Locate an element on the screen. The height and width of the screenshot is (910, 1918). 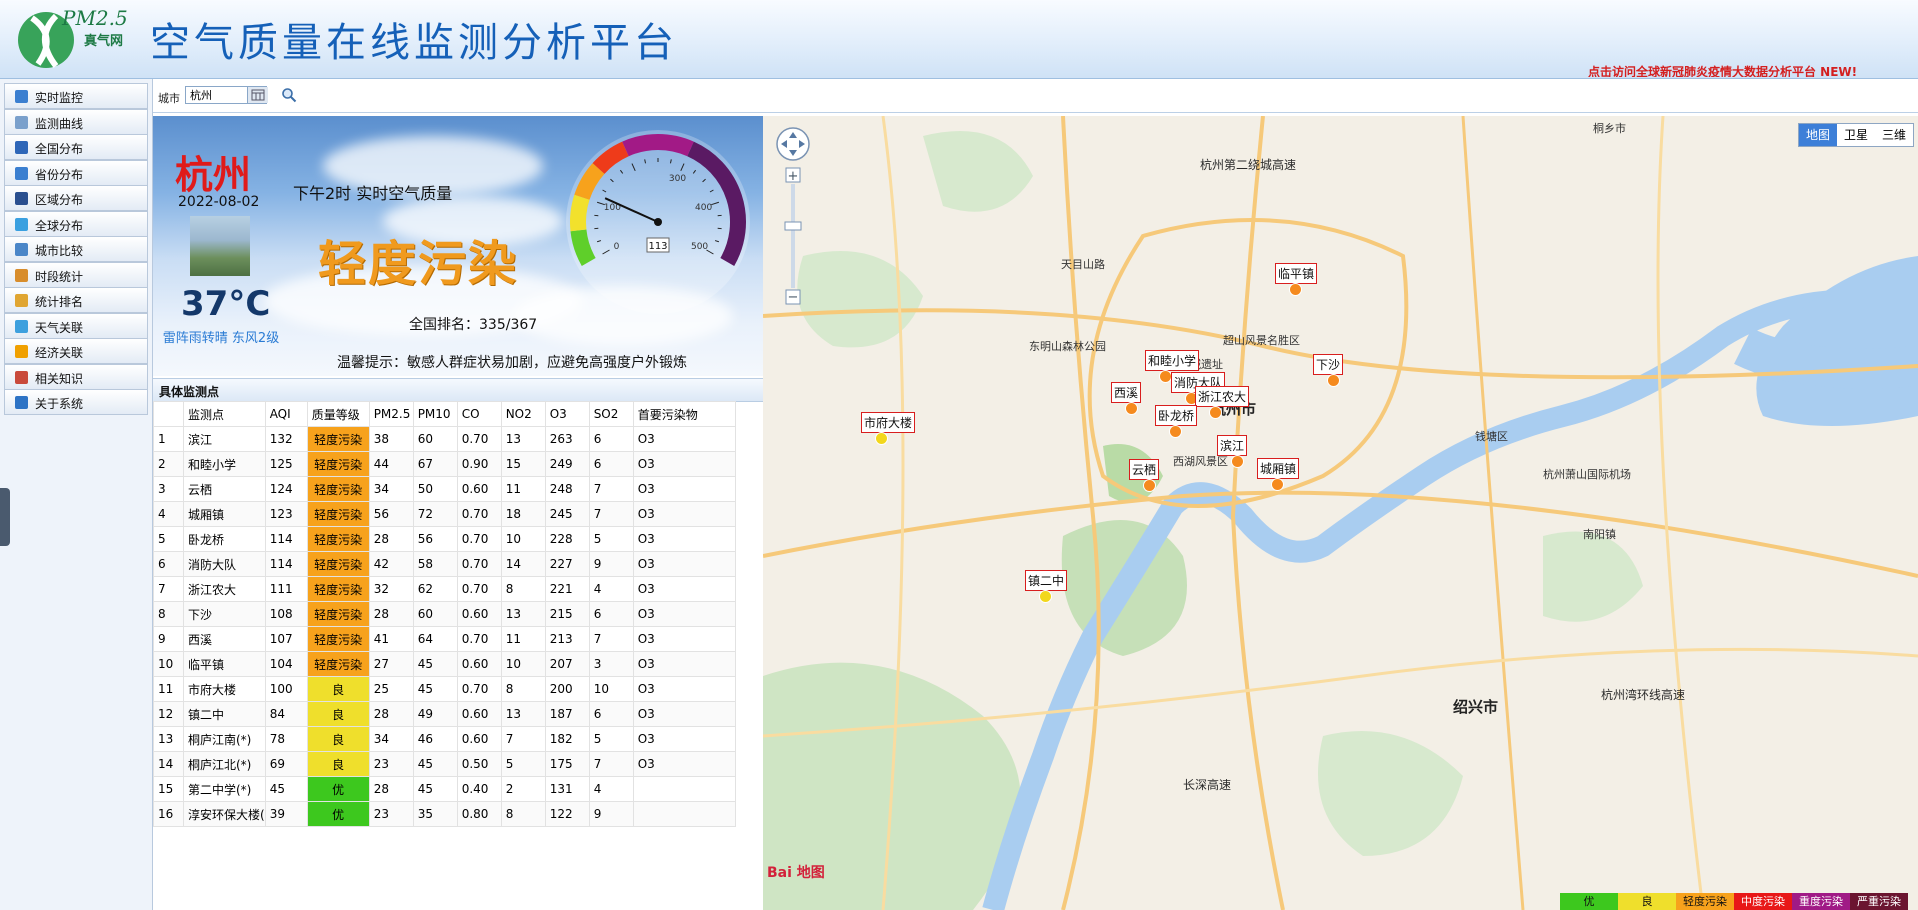
column-header: CO is located at coordinates (479, 414).